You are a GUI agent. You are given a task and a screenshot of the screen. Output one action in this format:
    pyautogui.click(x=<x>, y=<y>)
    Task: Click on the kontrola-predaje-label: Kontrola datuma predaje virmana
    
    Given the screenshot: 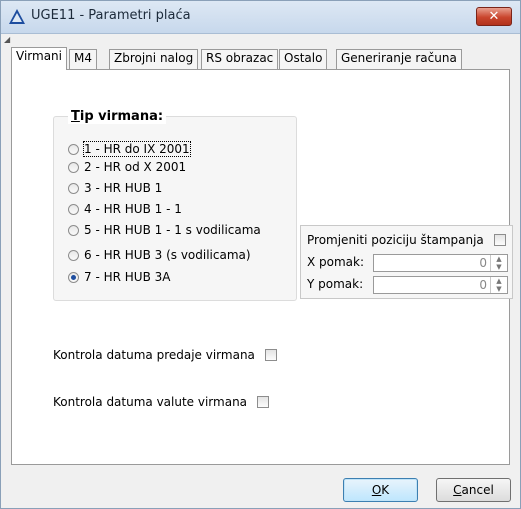 What is the action you would take?
    pyautogui.click(x=154, y=355)
    